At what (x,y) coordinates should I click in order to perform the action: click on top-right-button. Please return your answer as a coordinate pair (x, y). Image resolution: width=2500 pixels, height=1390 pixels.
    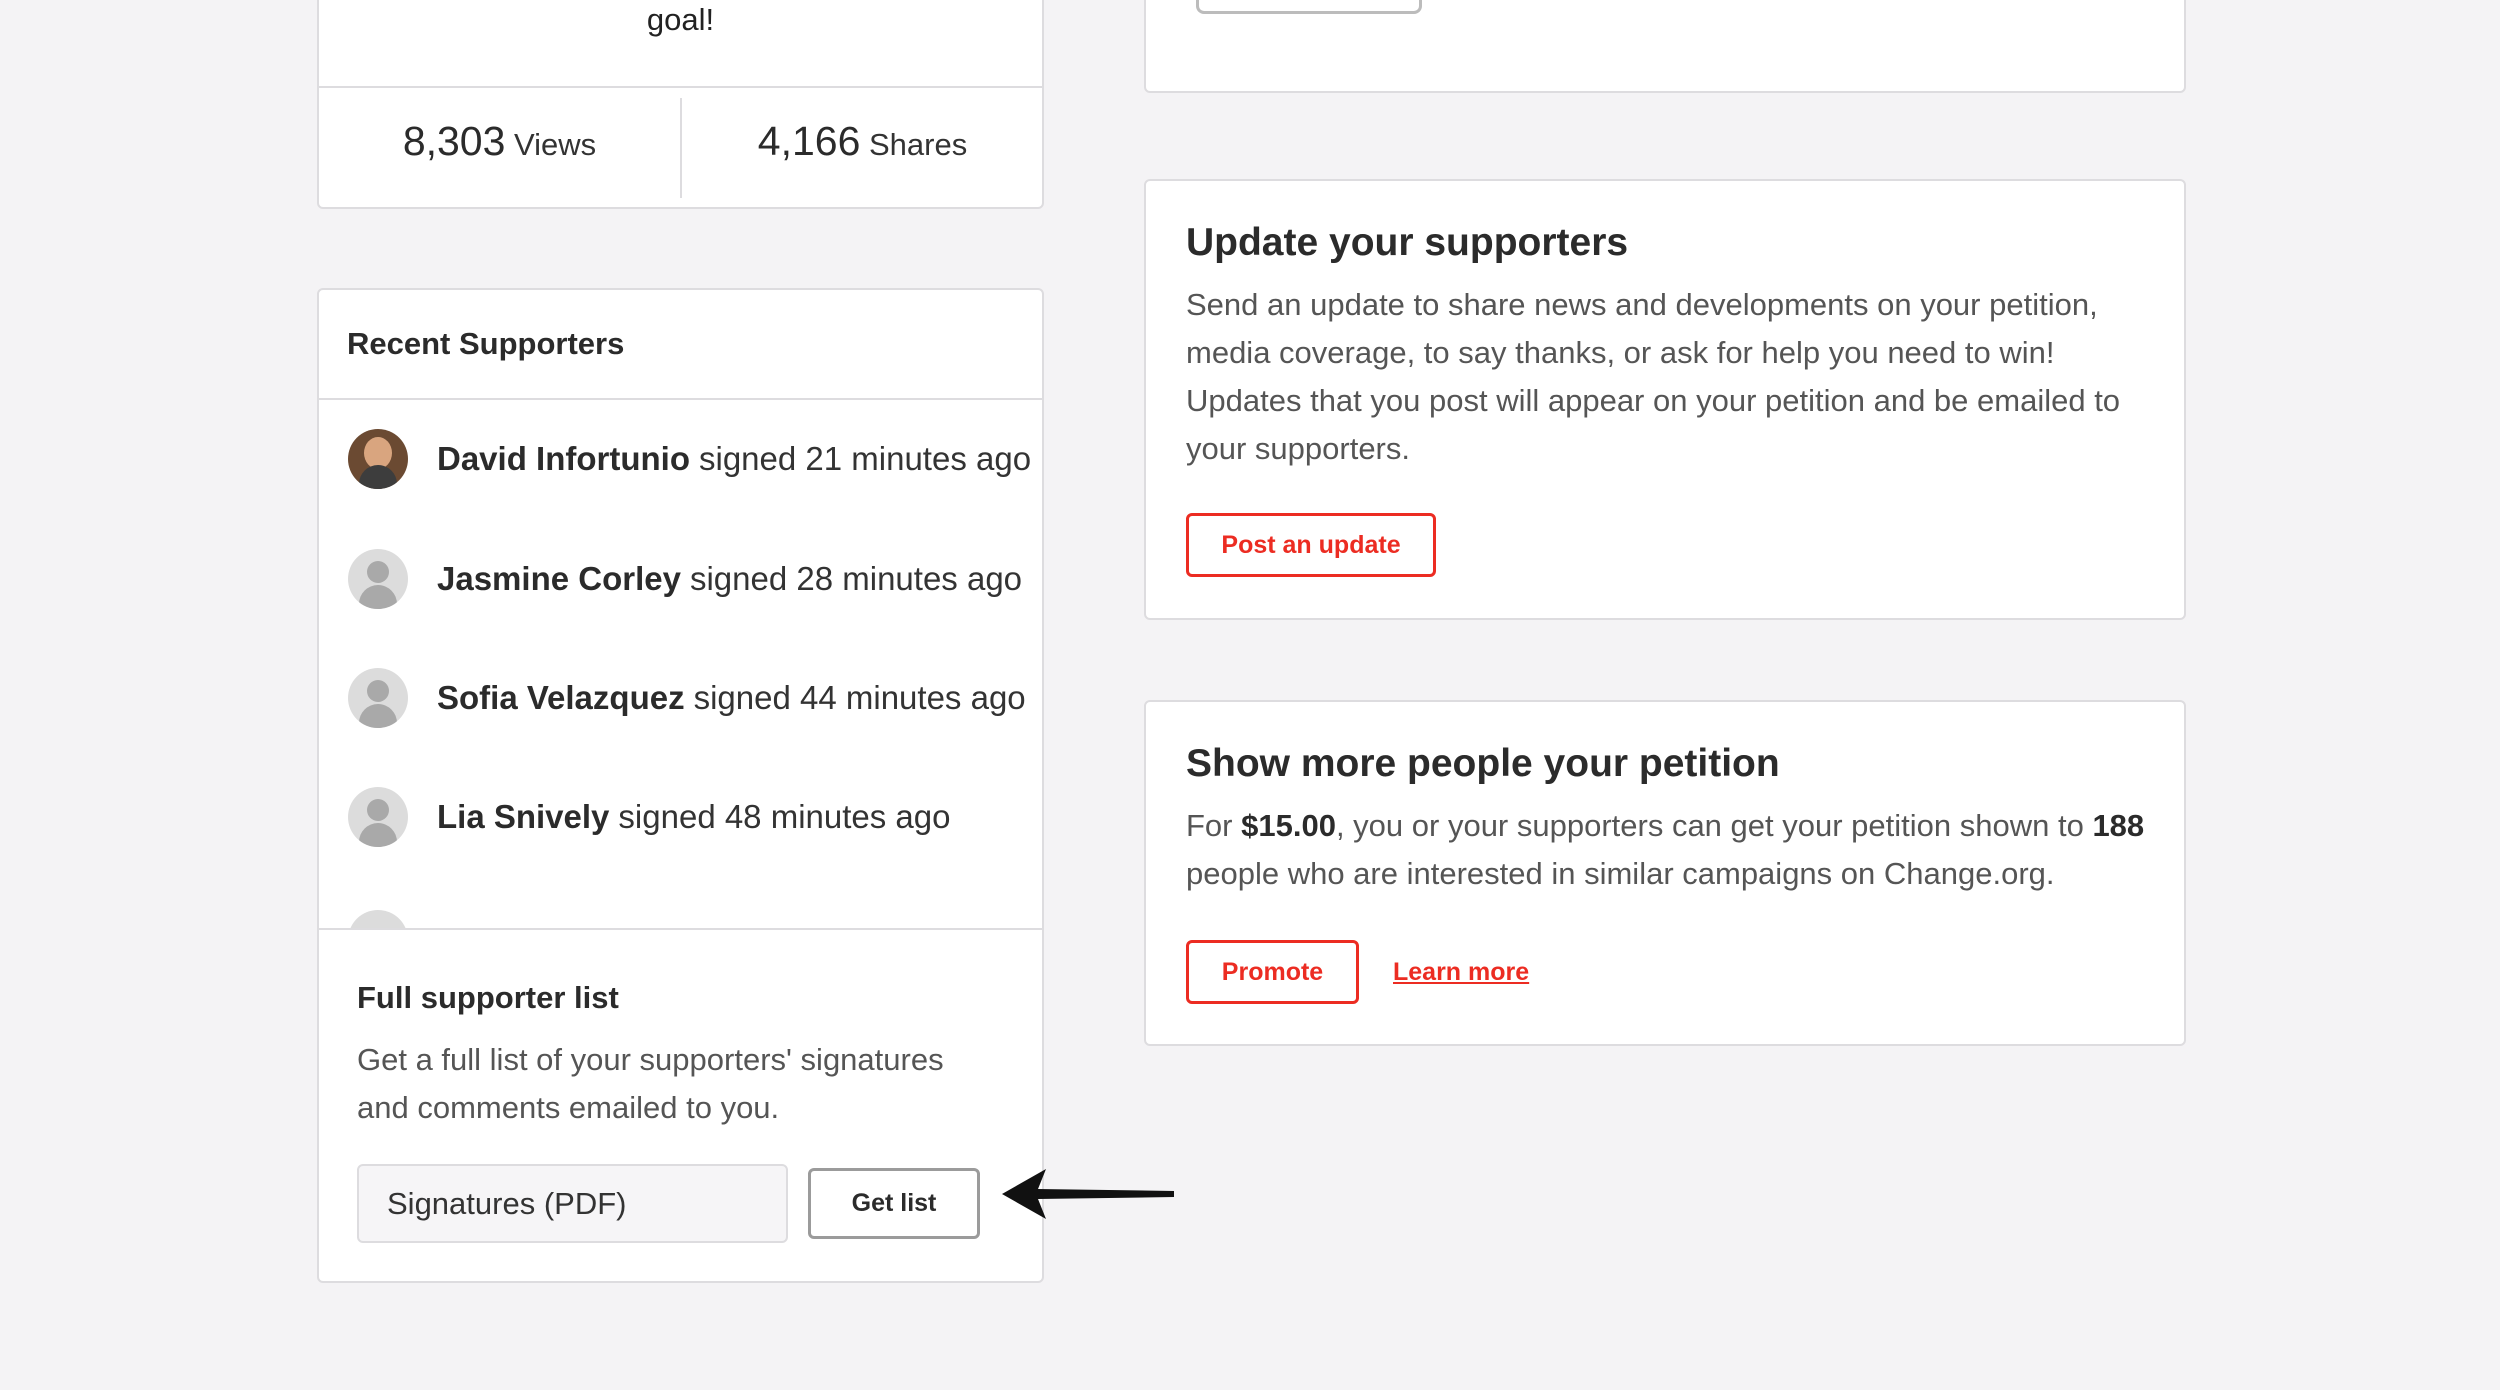
    Looking at the image, I should click on (1309, 7).